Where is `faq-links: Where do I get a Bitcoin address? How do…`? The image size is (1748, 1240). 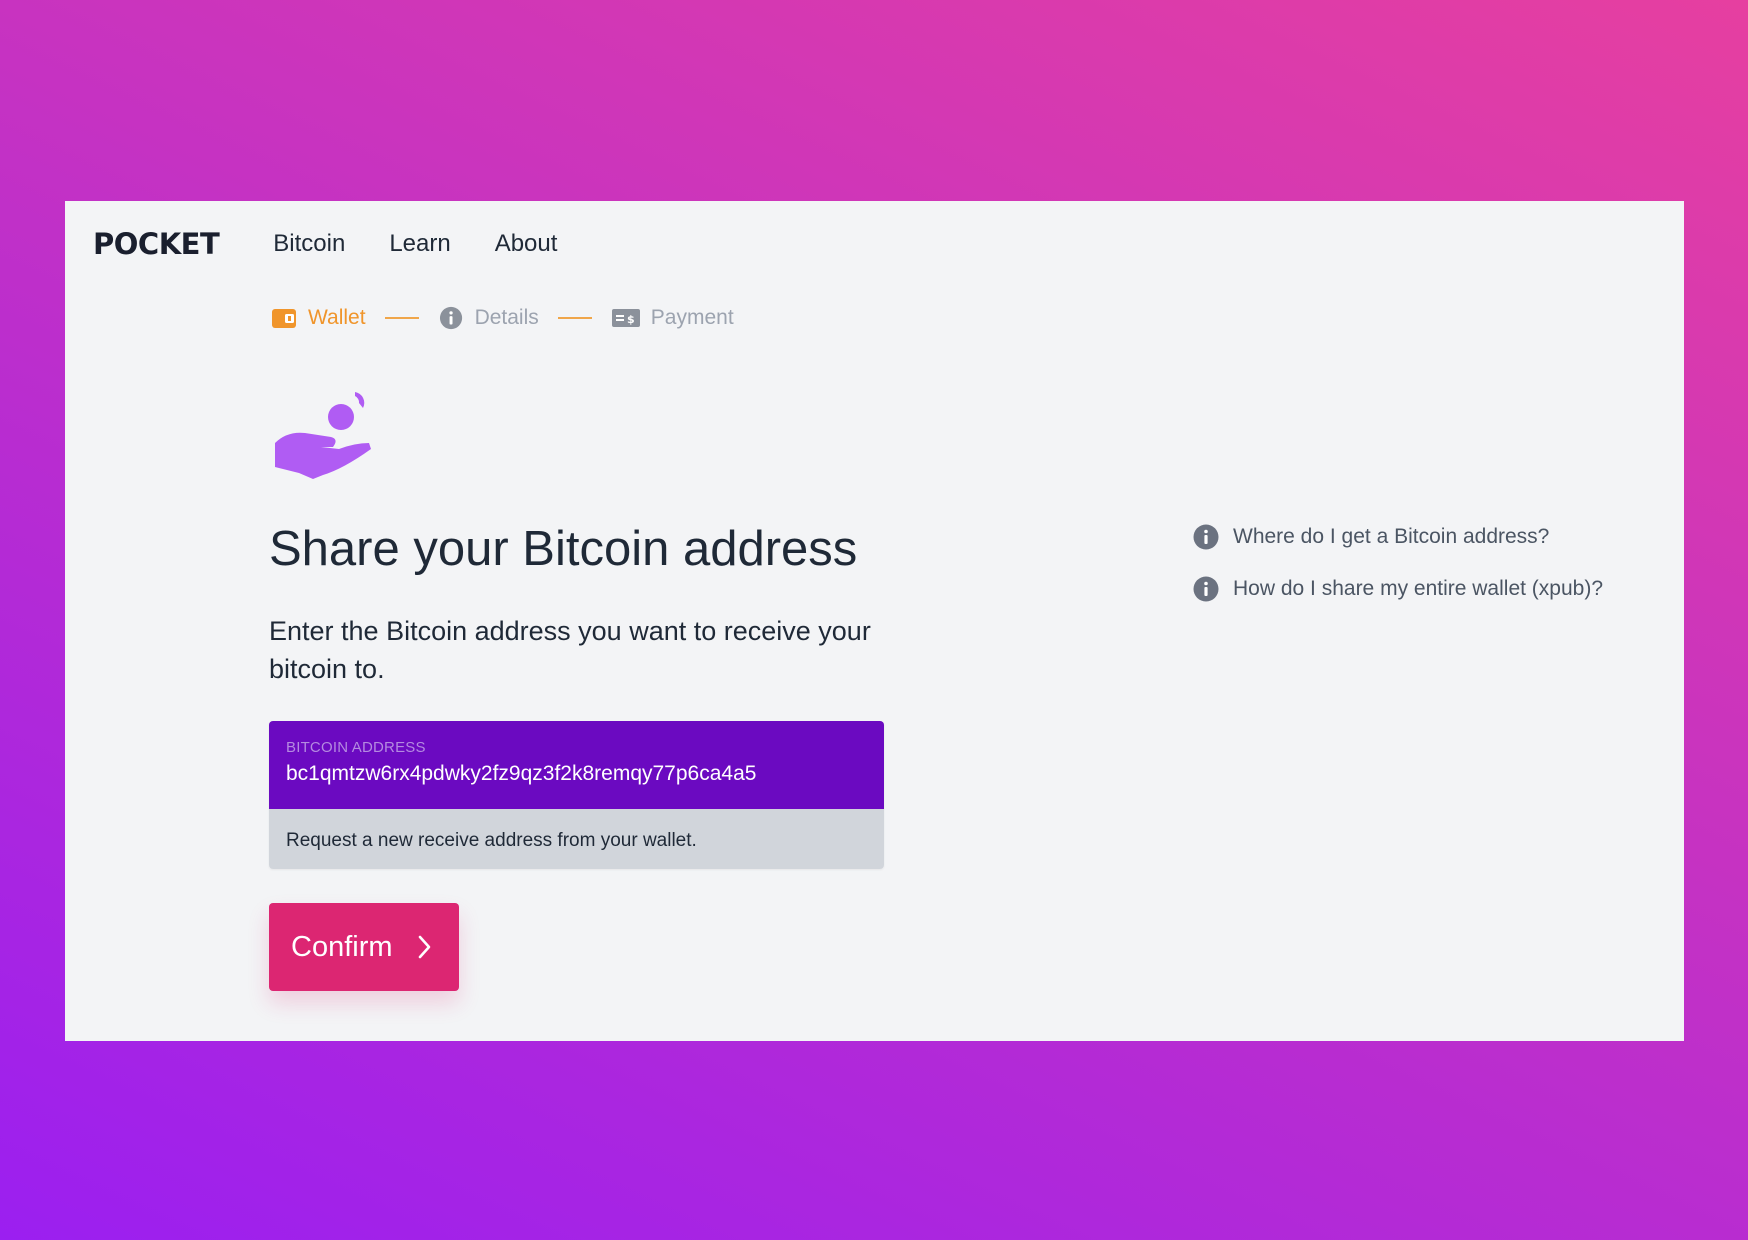
faq-links: Where do I get a Bitcoin address? How do… is located at coordinates (1398, 576).